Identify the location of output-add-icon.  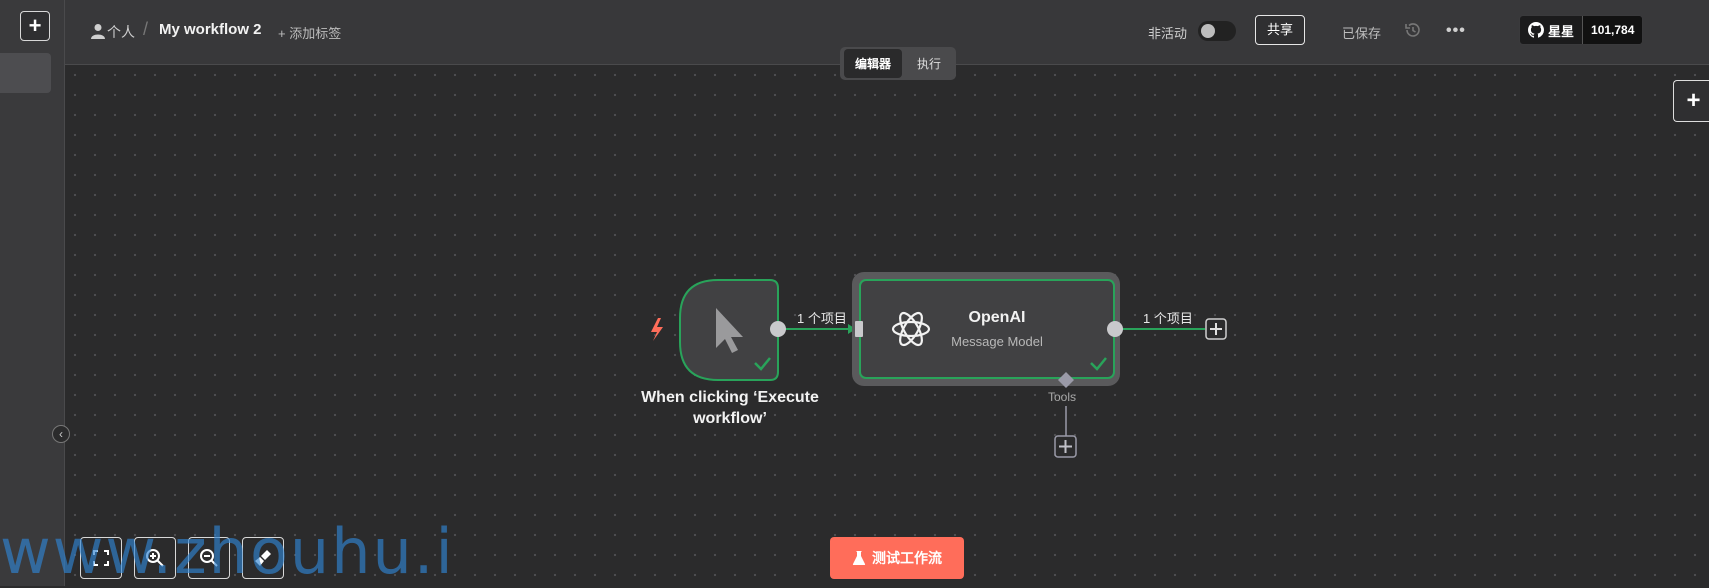
(1216, 329).